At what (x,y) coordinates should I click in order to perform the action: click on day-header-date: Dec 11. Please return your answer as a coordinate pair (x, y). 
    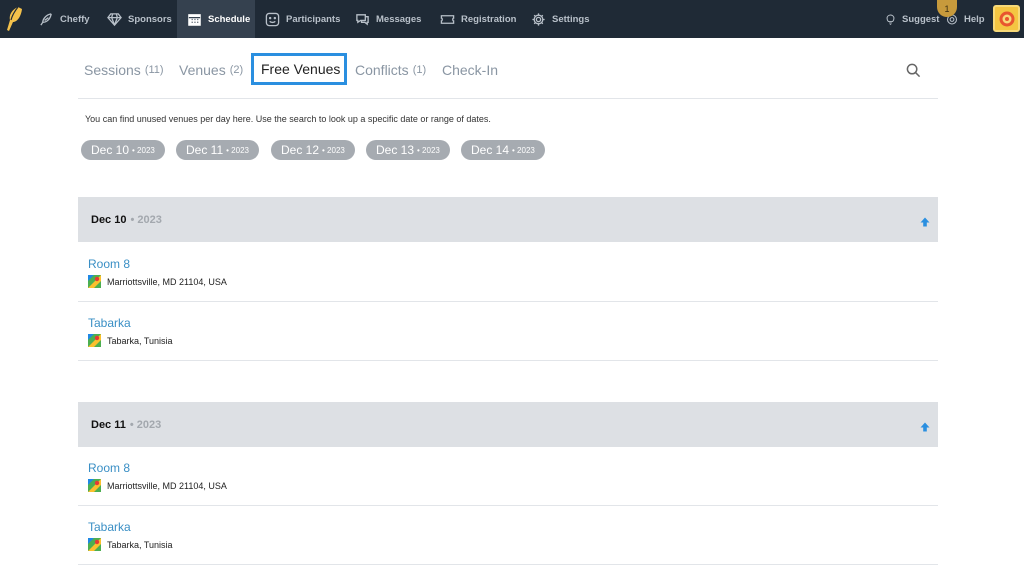
    Looking at the image, I should click on (108, 424).